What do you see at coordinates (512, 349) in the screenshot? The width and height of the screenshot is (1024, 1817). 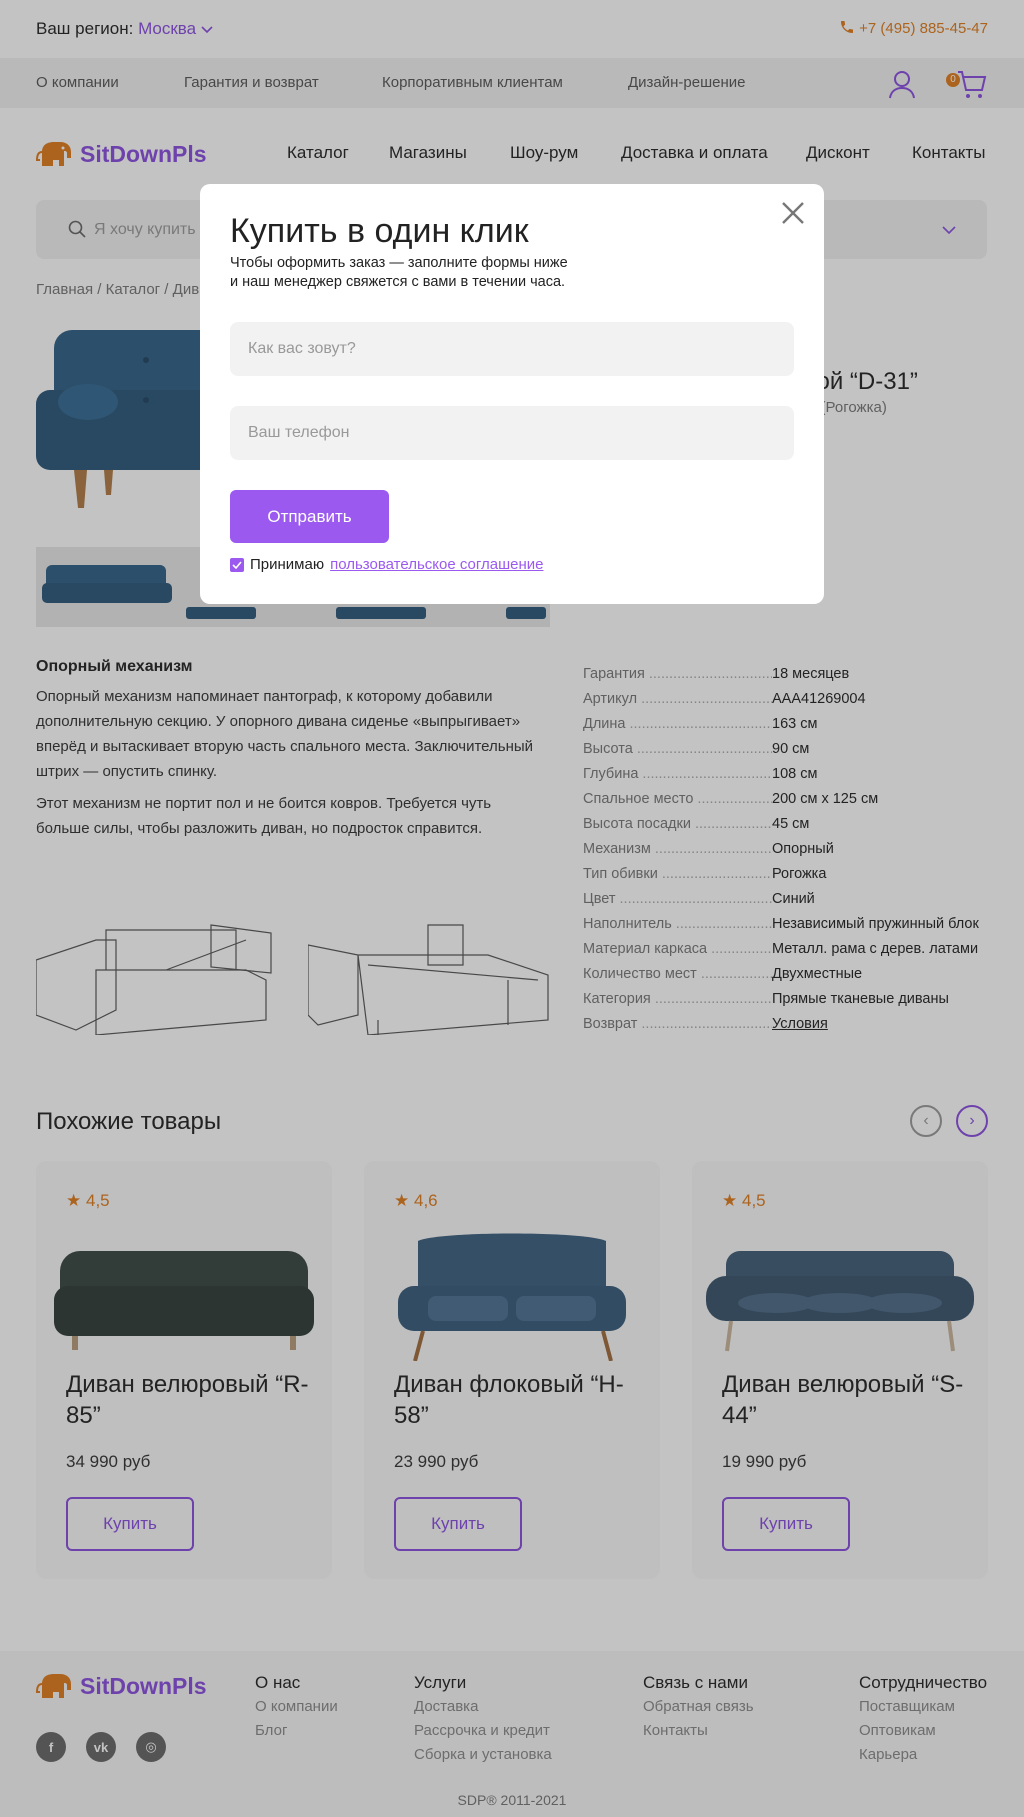 I see `name-field` at bounding box center [512, 349].